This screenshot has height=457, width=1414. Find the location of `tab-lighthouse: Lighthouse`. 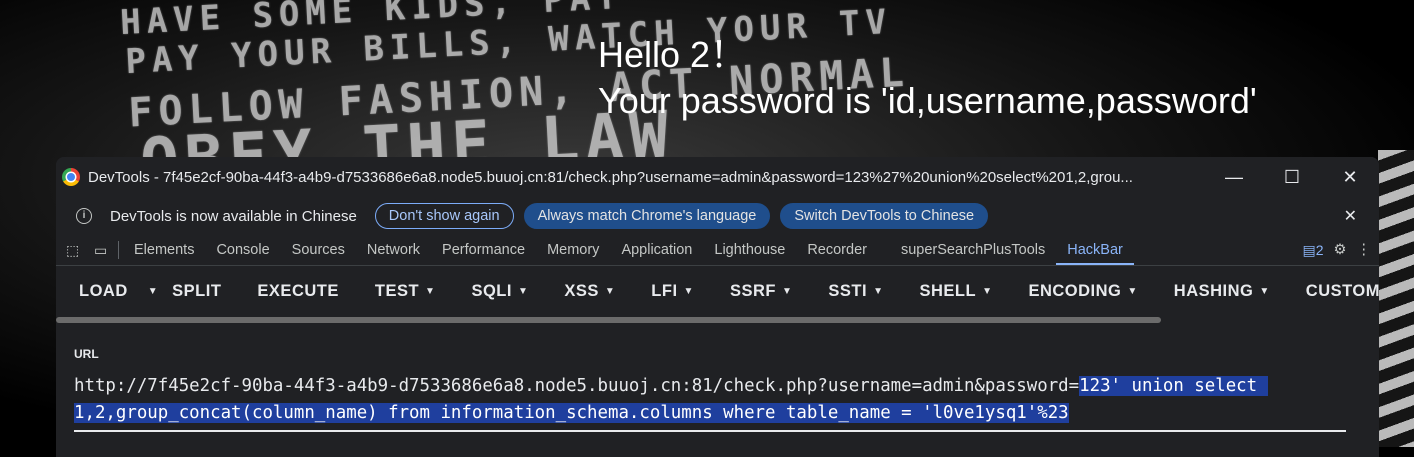

tab-lighthouse: Lighthouse is located at coordinates (749, 250).